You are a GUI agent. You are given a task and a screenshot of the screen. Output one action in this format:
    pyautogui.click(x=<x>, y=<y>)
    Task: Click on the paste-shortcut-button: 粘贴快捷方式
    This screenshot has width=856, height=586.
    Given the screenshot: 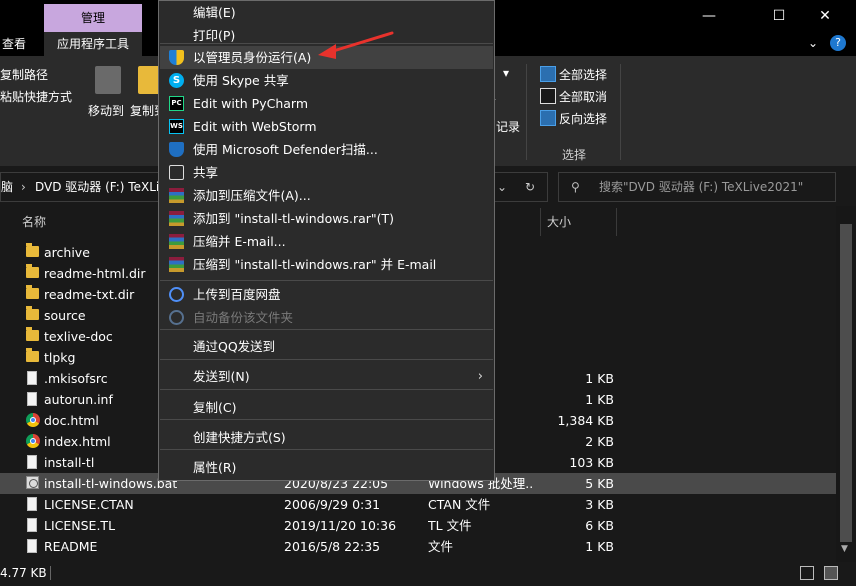 What is the action you would take?
    pyautogui.click(x=36, y=96)
    